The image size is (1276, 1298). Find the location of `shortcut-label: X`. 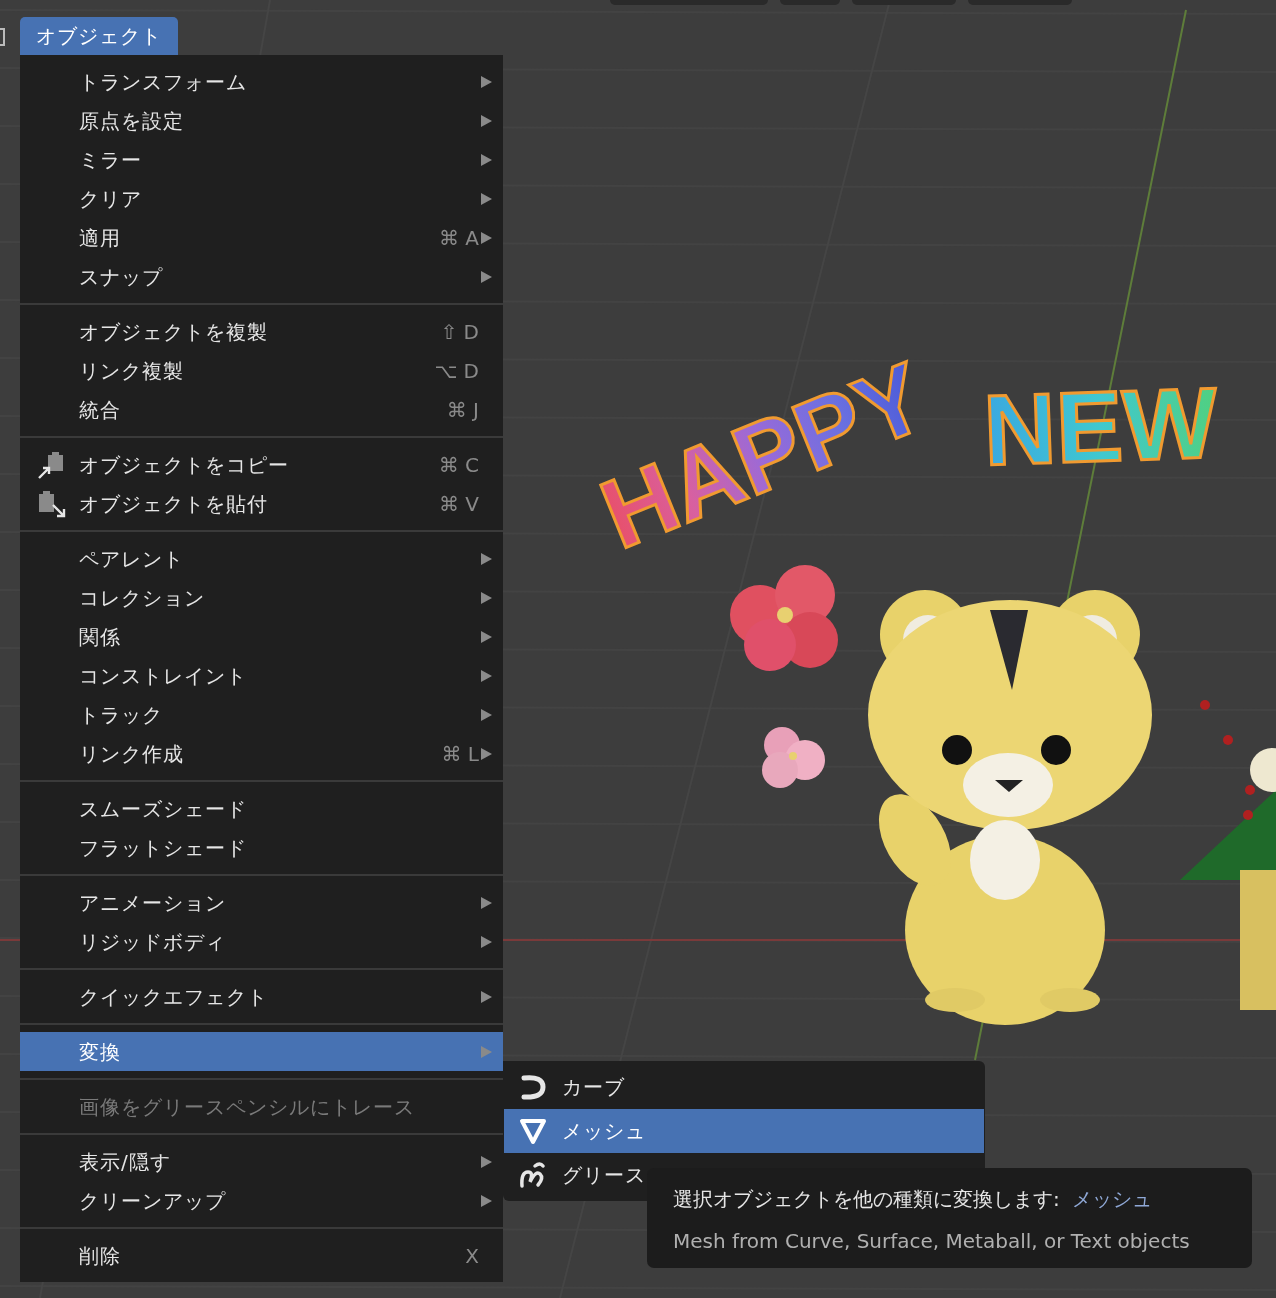

shortcut-label: X is located at coordinates (472, 1256).